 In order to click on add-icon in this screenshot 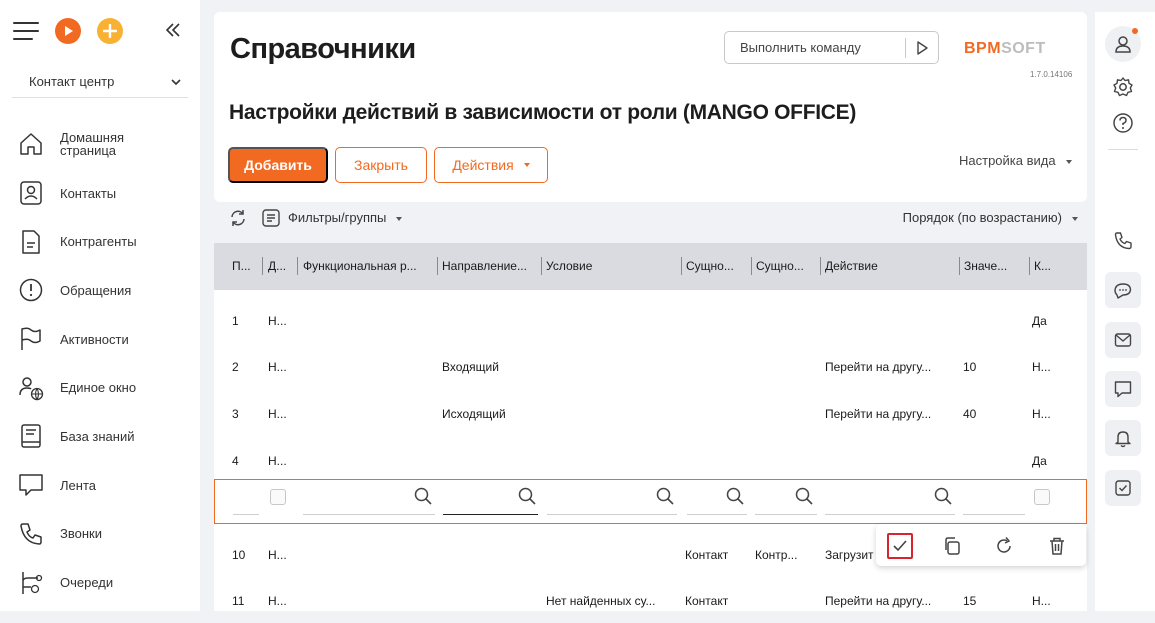, I will do `click(110, 31)`.